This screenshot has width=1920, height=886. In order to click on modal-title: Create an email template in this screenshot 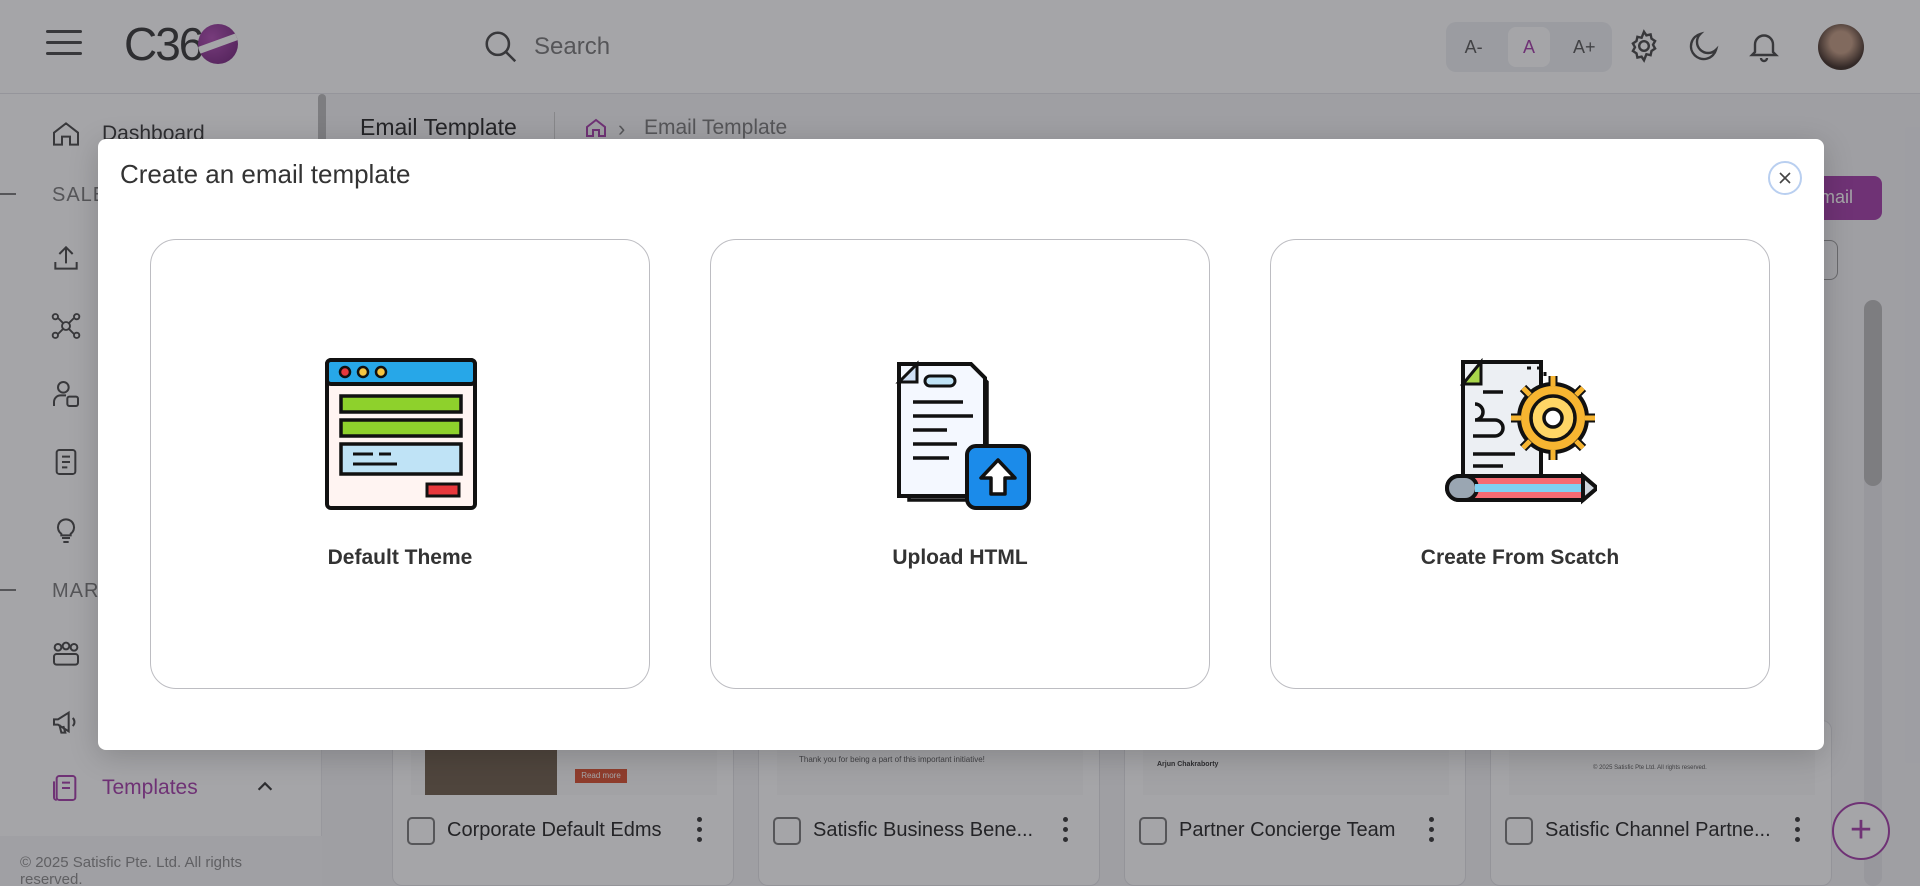, I will do `click(265, 174)`.